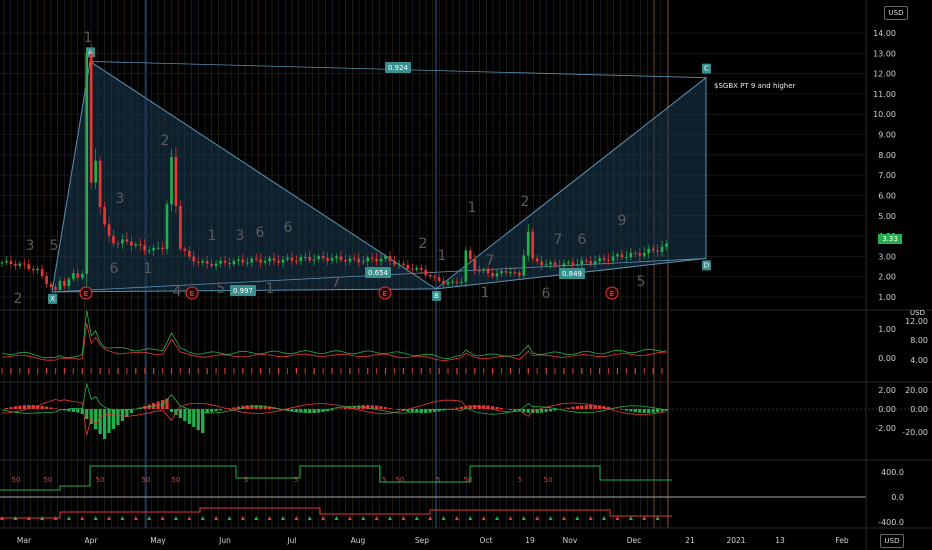 This screenshot has height=550, width=932. I want to click on osc-right-tick: 8.00, so click(919, 340).